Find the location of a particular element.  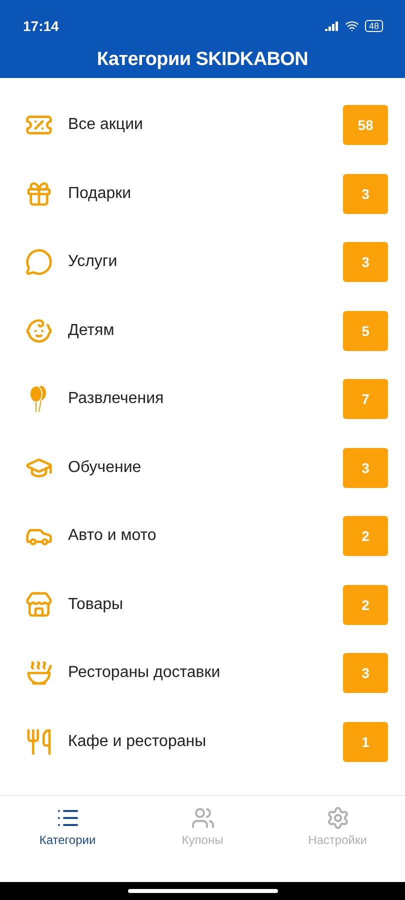

count-badge: 58 is located at coordinates (365, 125).